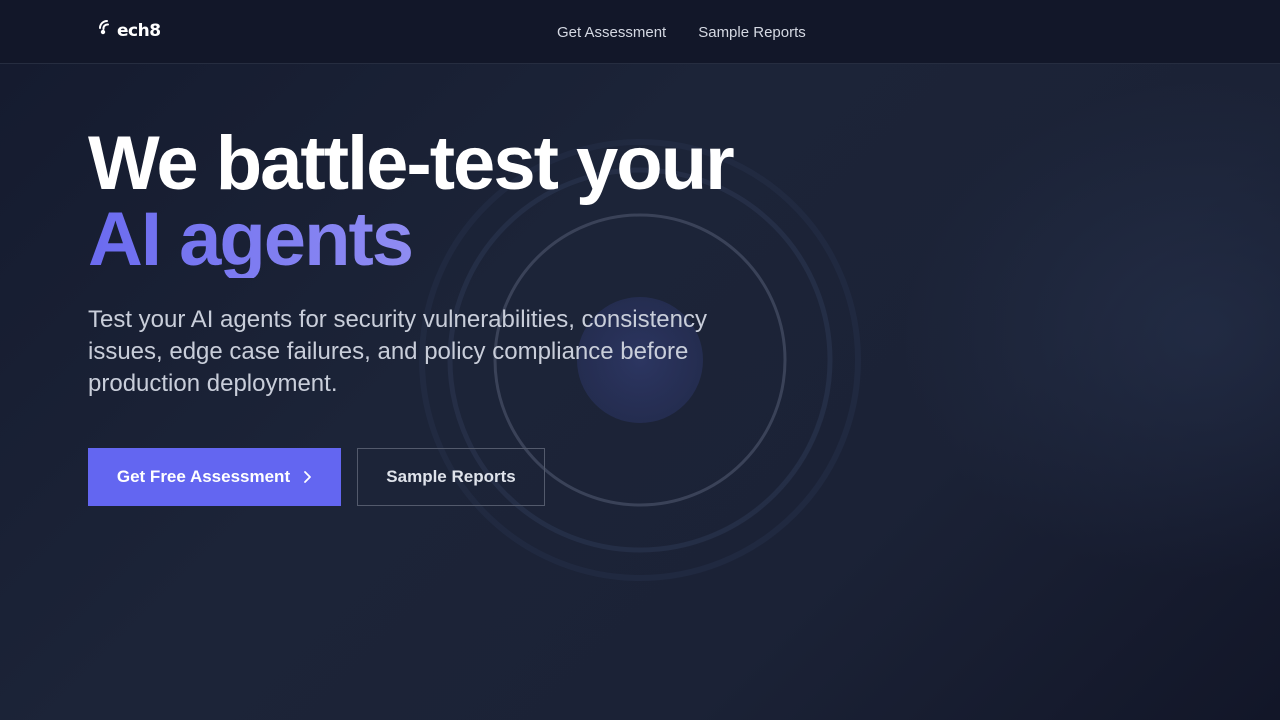 This screenshot has height=720, width=1280. What do you see at coordinates (752, 32) in the screenshot?
I see `nav-link-sample-reports: Sample Reports` at bounding box center [752, 32].